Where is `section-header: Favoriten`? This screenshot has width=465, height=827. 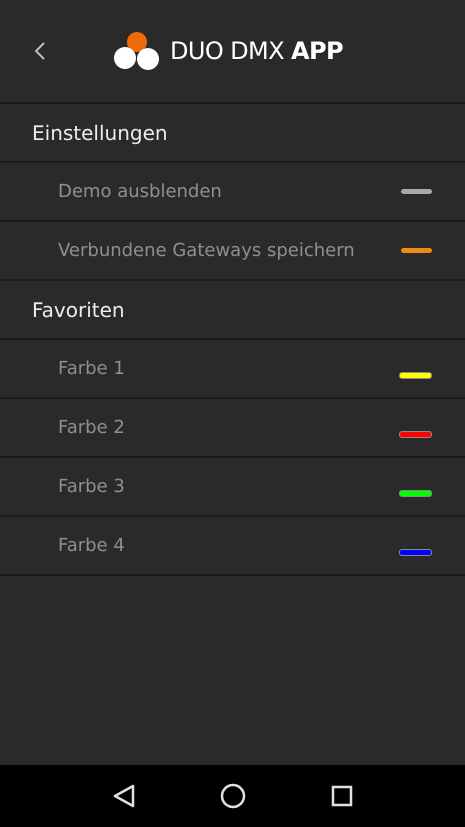
section-header: Favoriten is located at coordinates (78, 310).